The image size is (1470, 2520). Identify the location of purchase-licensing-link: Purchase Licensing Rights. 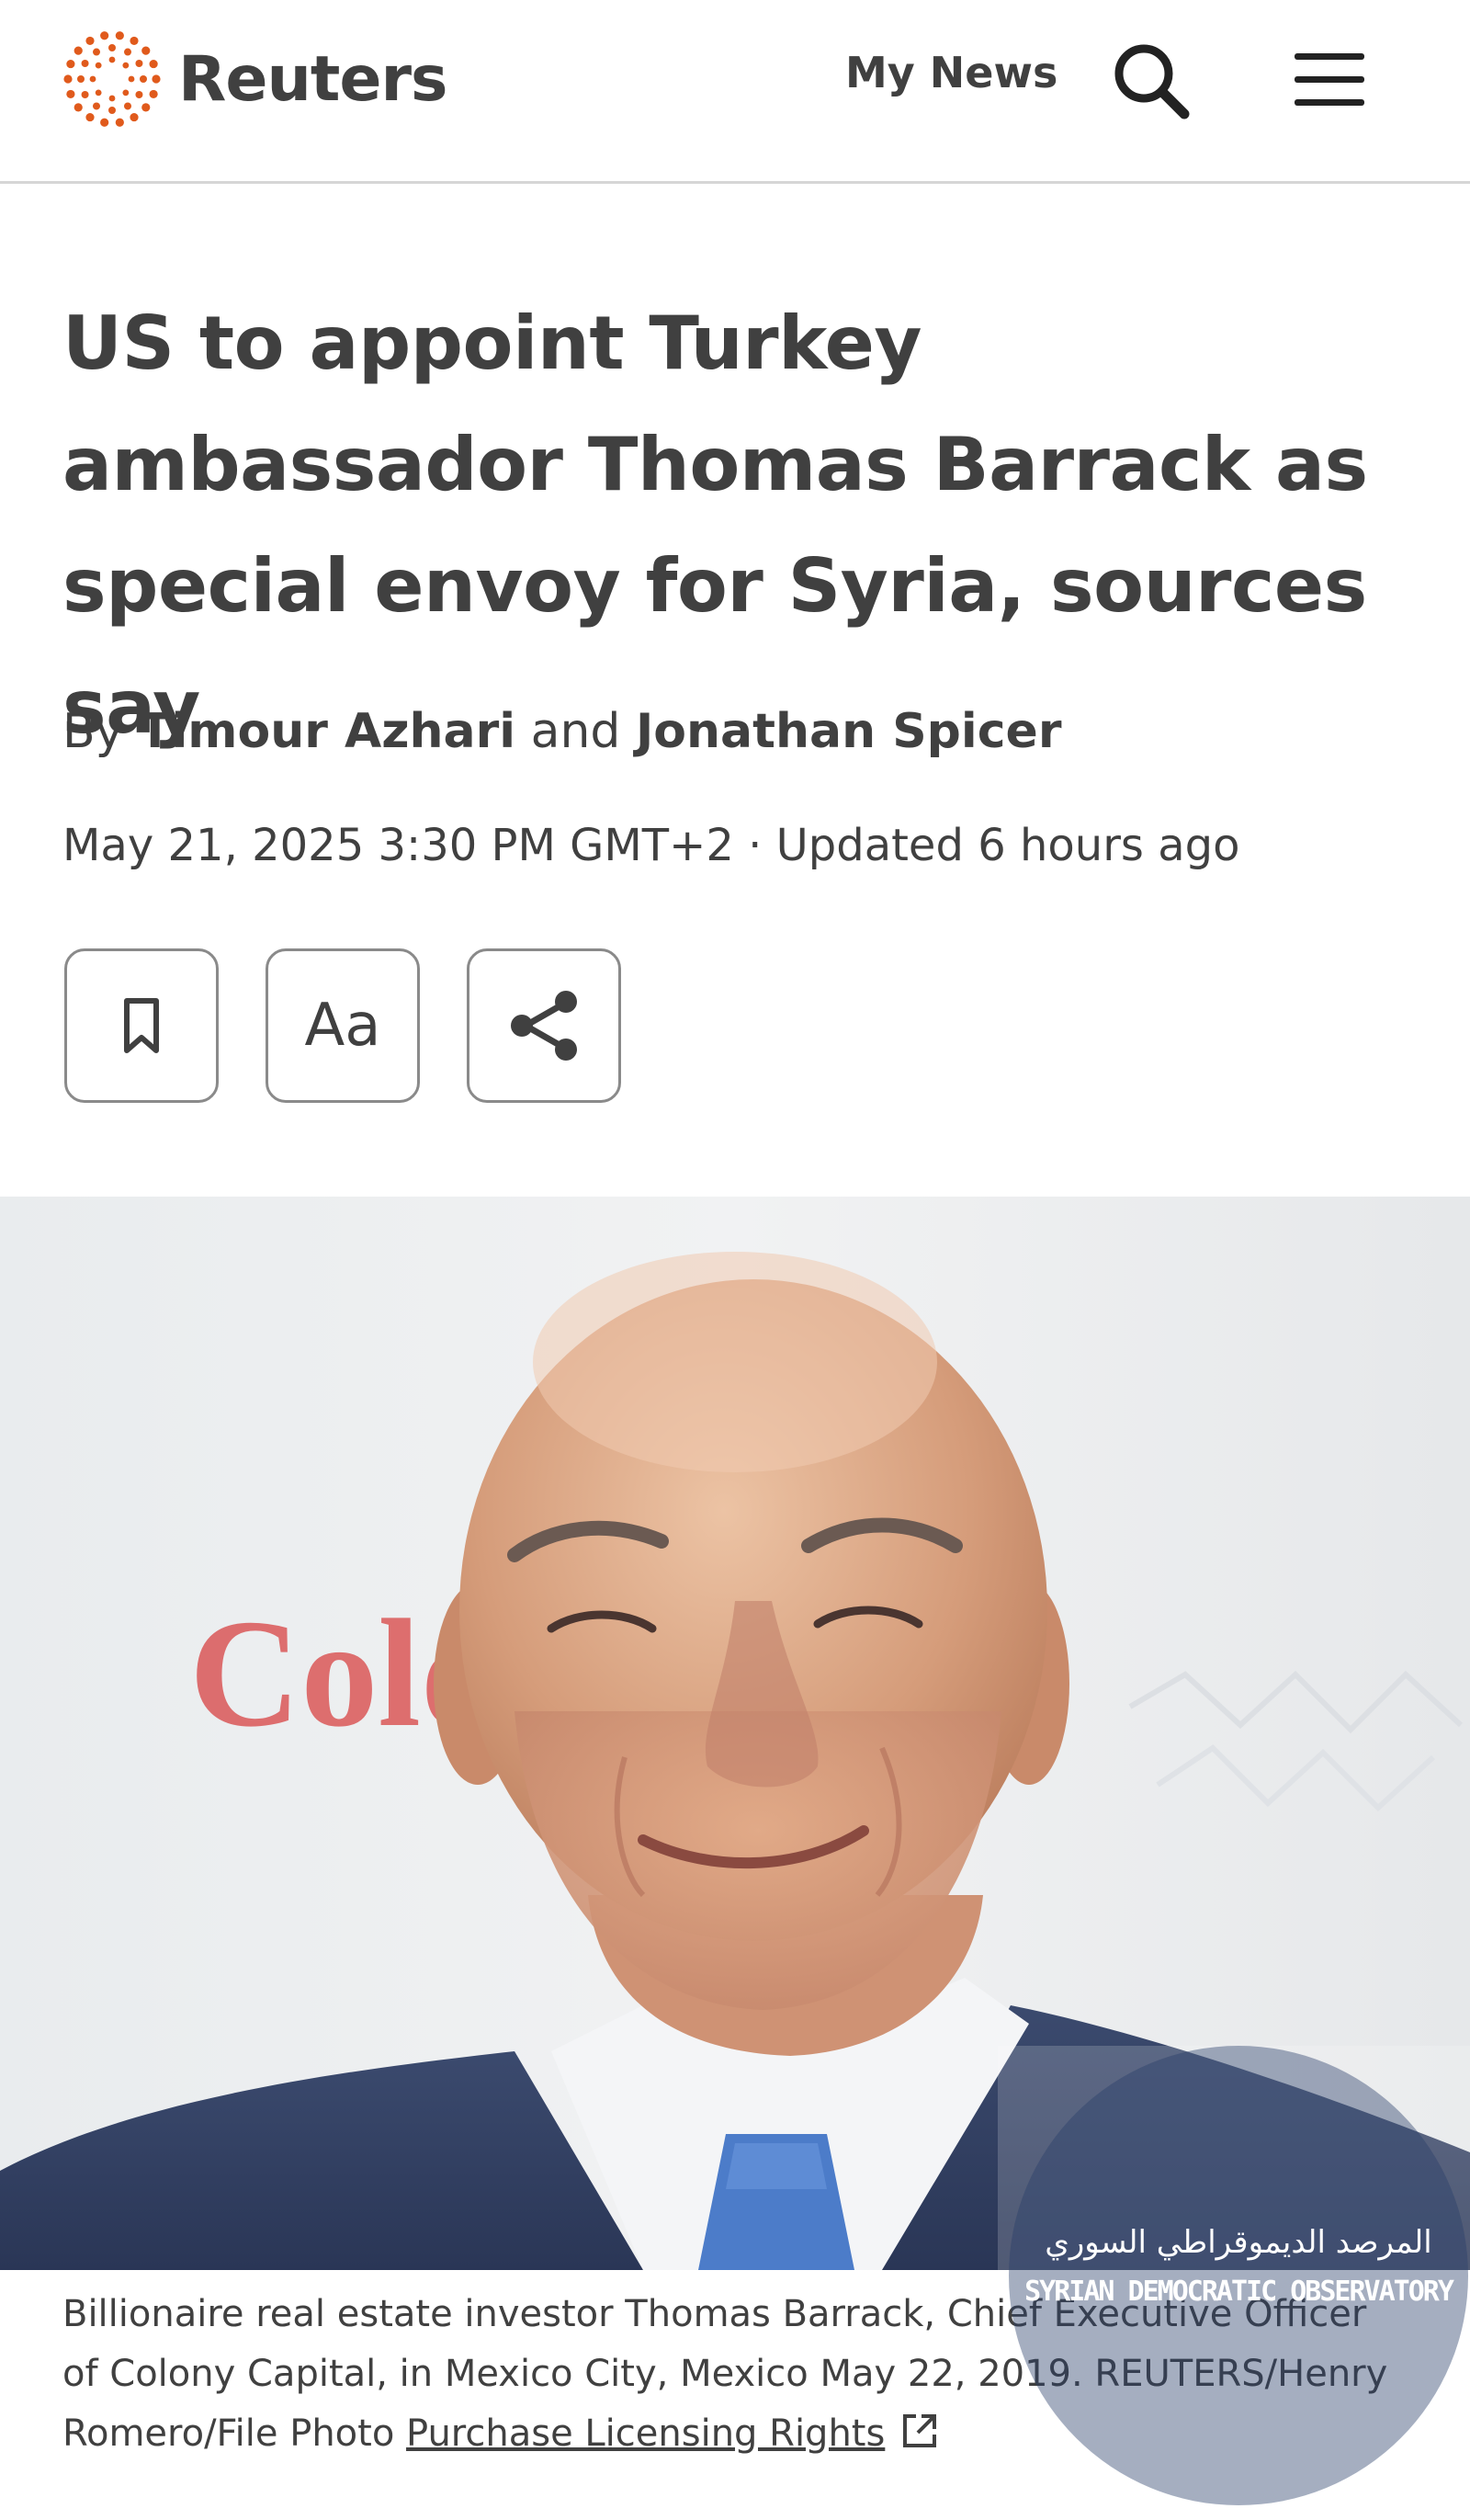
(645, 2433).